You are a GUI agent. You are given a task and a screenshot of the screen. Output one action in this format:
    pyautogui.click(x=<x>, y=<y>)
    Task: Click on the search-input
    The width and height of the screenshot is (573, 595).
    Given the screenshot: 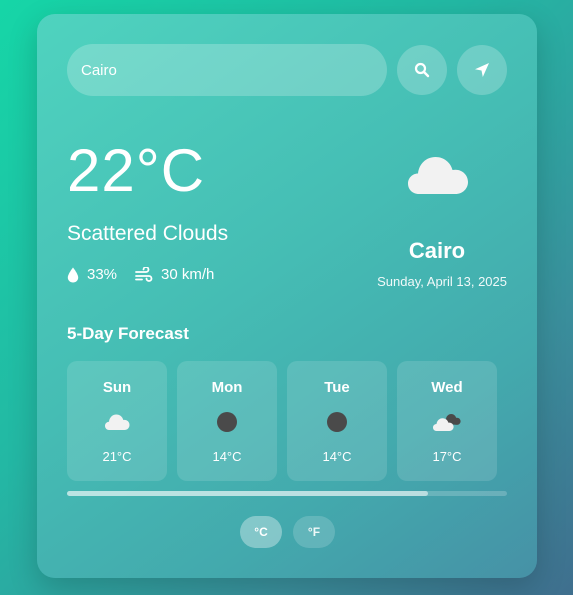 What is the action you would take?
    pyautogui.click(x=227, y=70)
    